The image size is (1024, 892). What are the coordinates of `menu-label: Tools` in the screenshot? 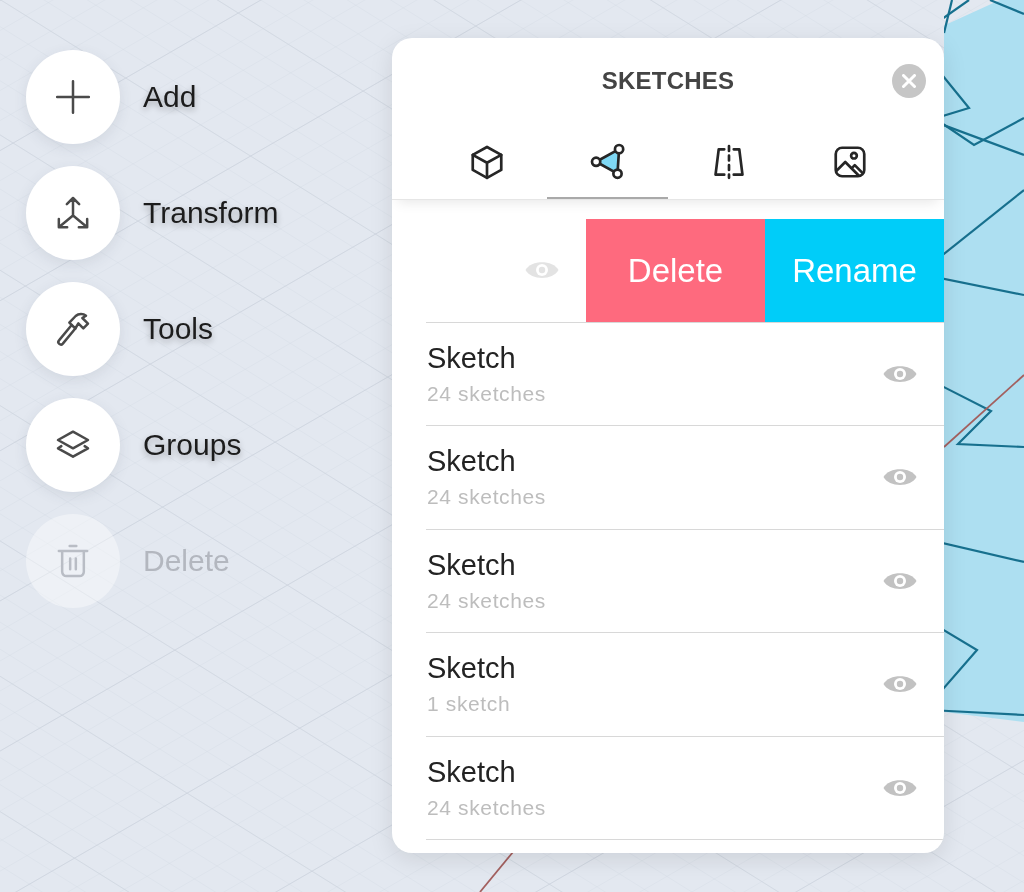 It's located at (178, 329).